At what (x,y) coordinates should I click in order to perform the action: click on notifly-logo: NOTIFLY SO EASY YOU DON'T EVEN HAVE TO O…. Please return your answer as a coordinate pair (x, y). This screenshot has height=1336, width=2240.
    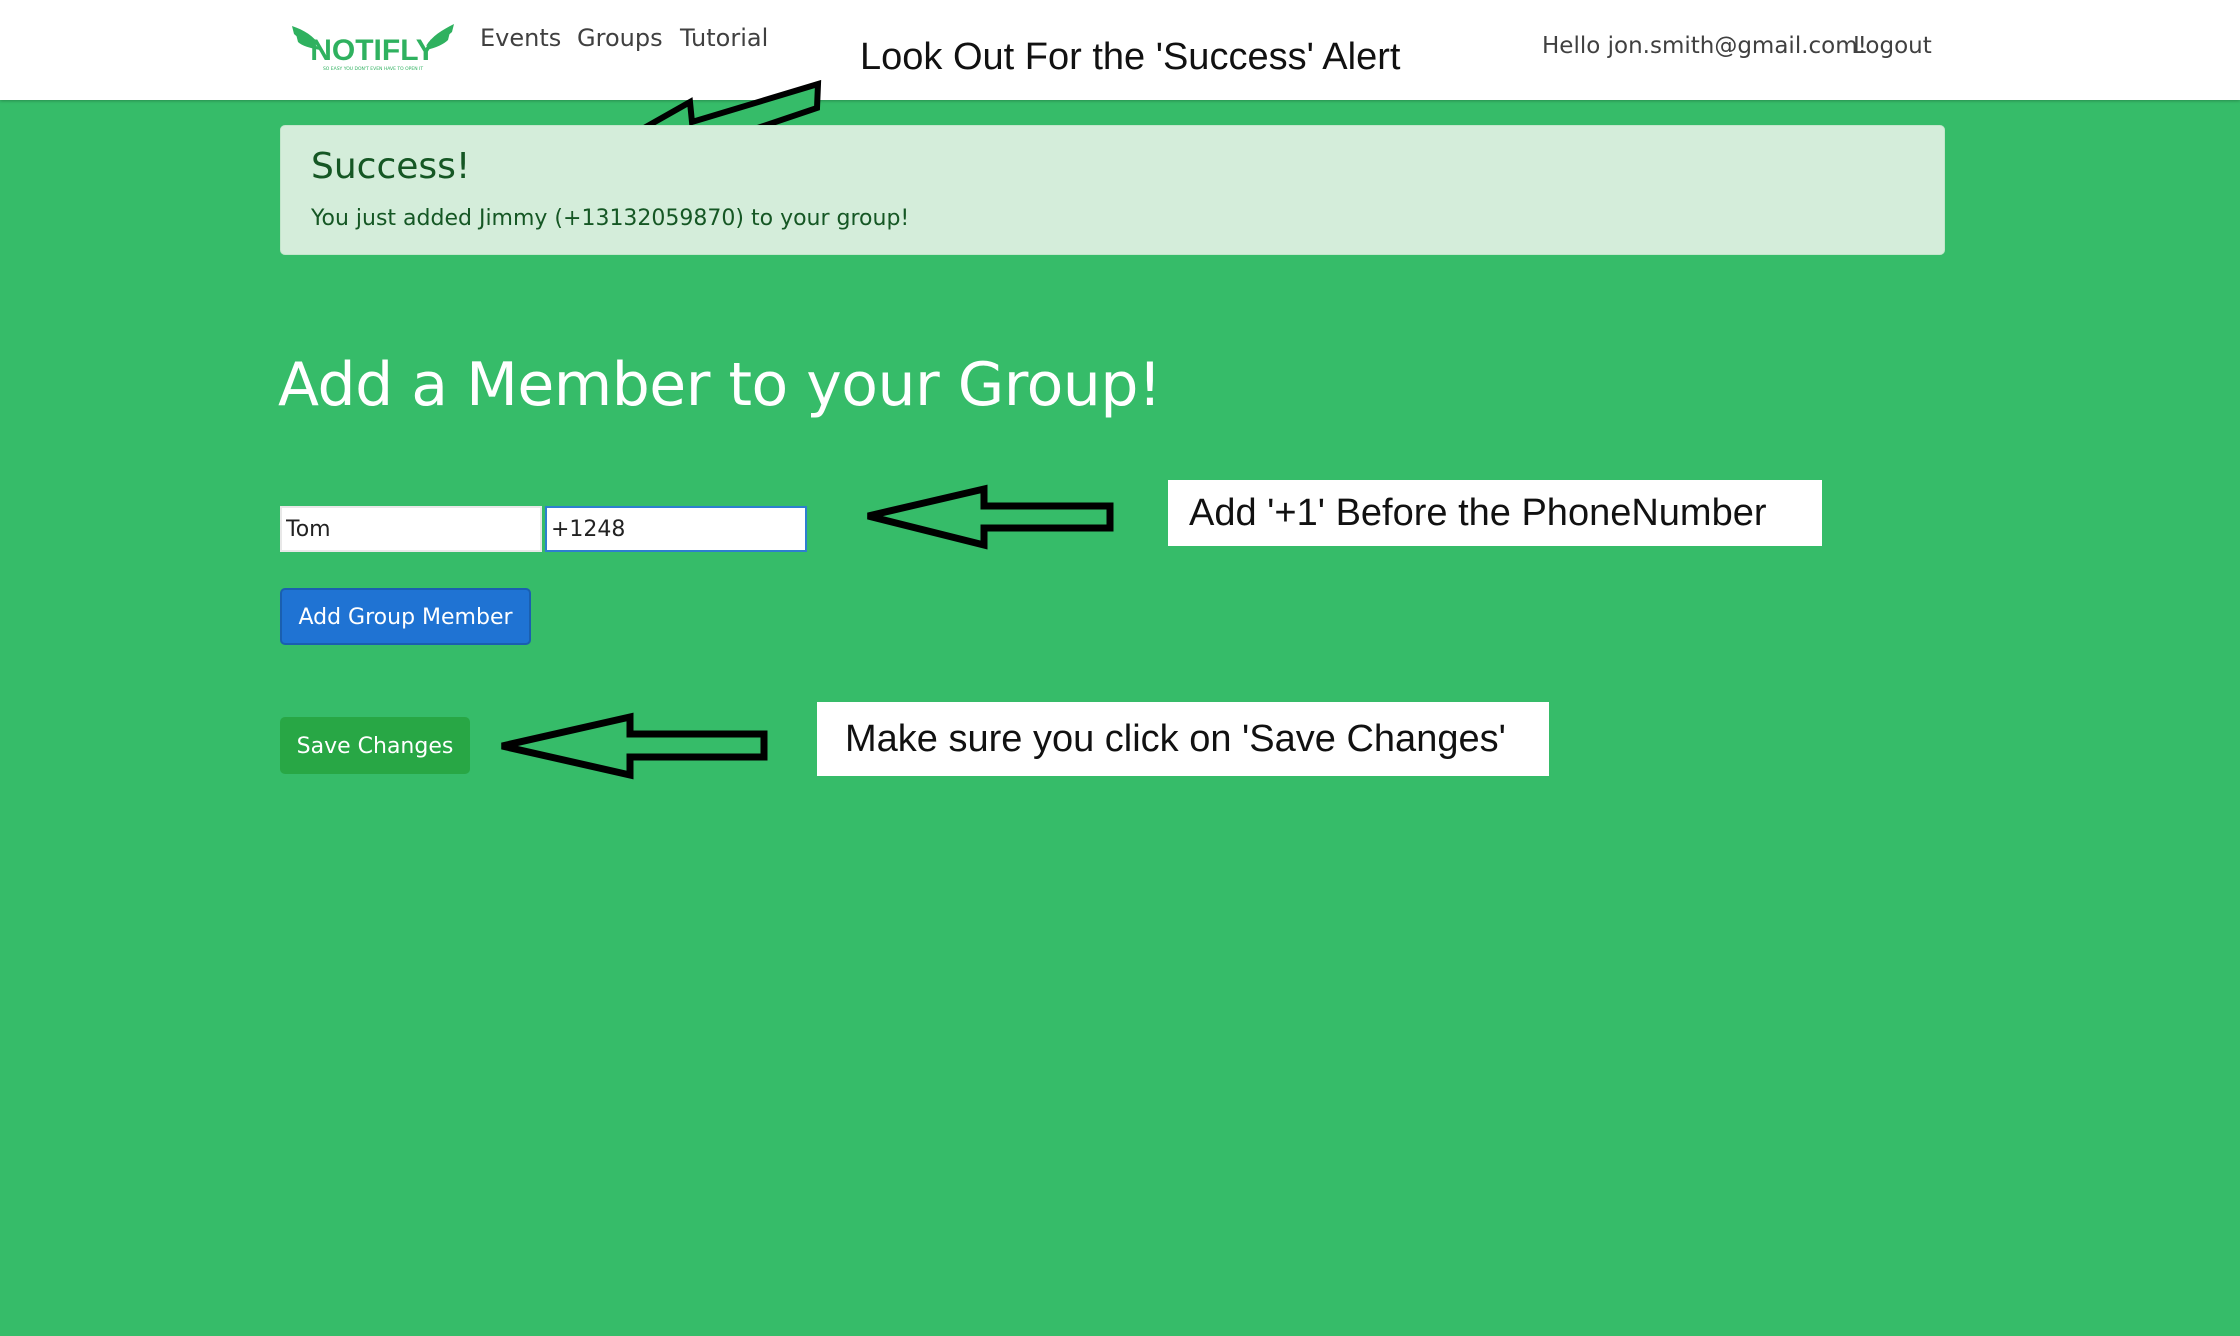
    Looking at the image, I should click on (373, 47).